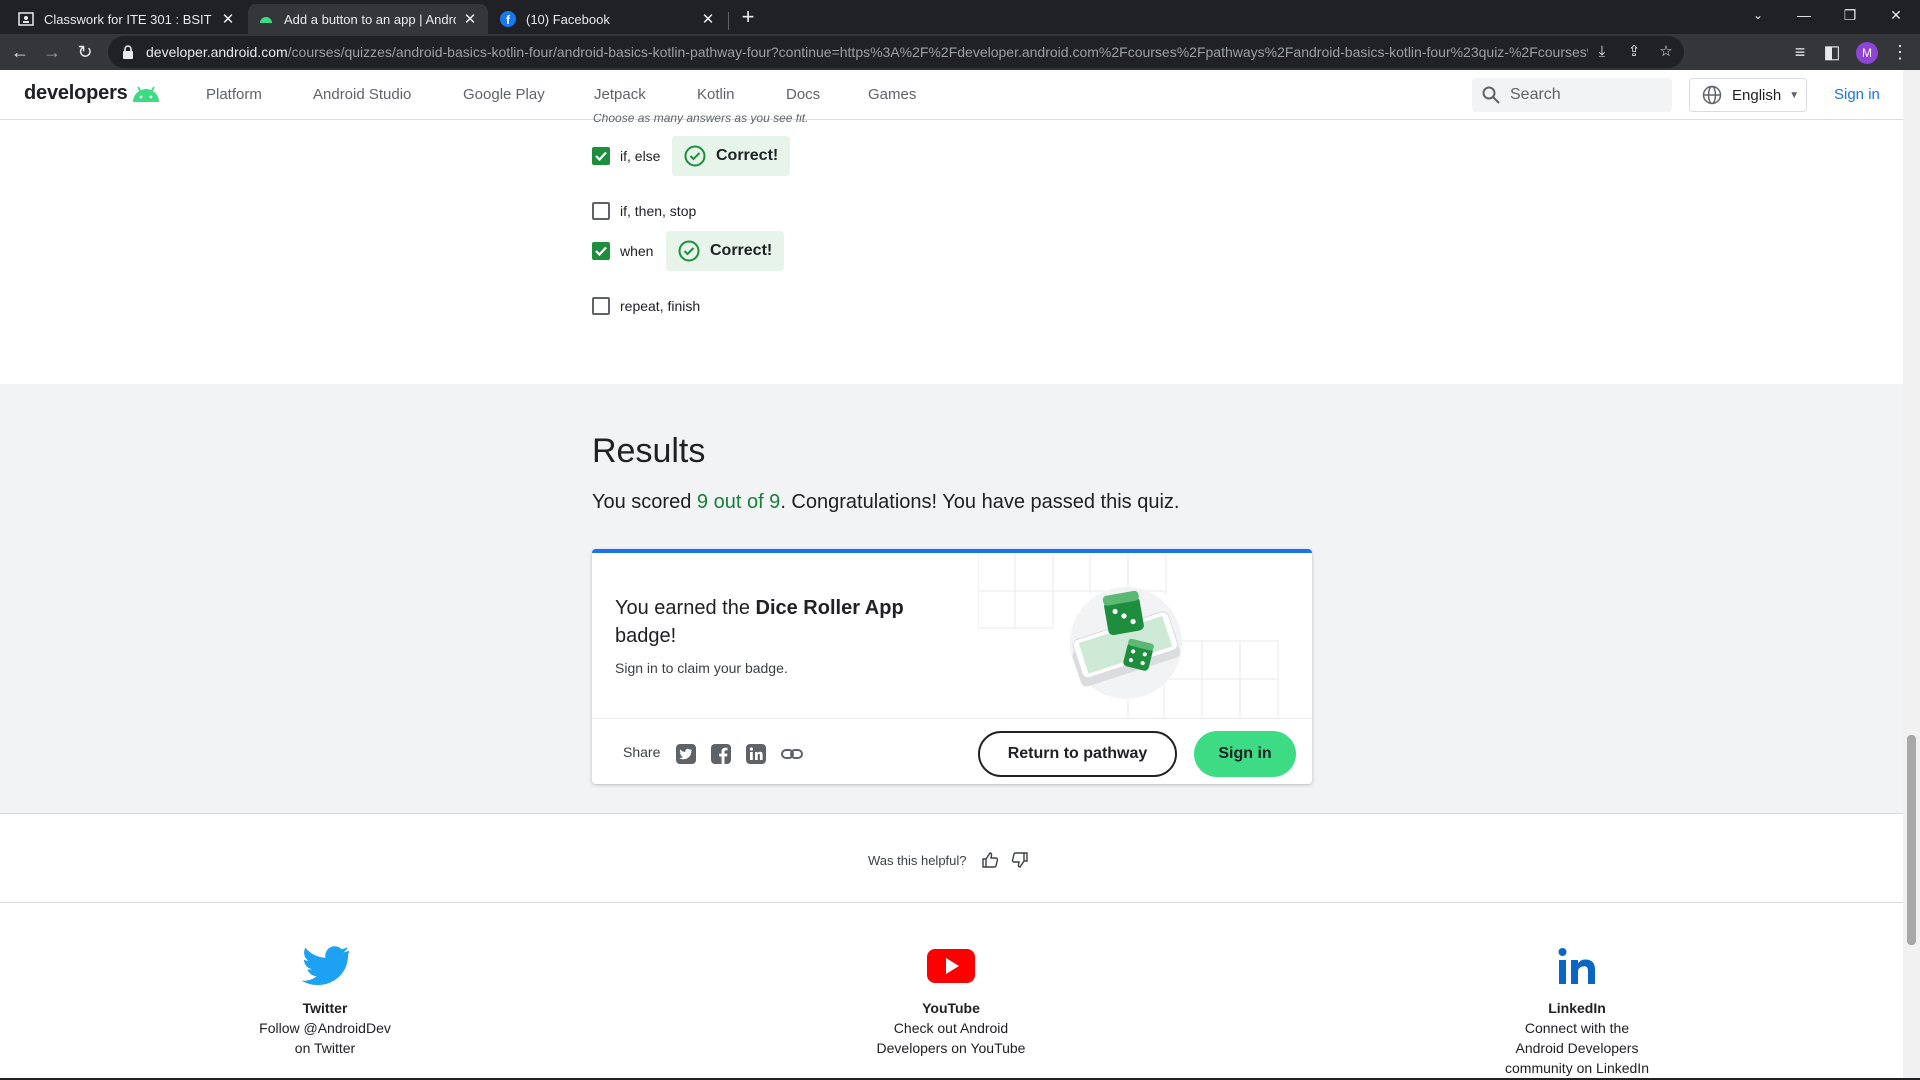 The height and width of the screenshot is (1080, 1920). I want to click on search-box, so click(1572, 95).